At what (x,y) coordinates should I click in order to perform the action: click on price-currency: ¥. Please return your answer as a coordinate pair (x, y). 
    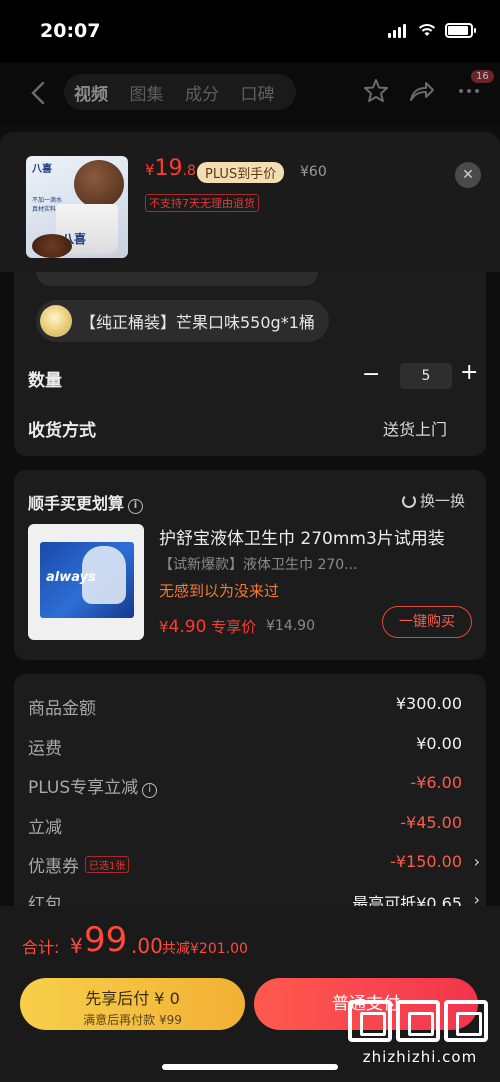
    Looking at the image, I should click on (150, 170).